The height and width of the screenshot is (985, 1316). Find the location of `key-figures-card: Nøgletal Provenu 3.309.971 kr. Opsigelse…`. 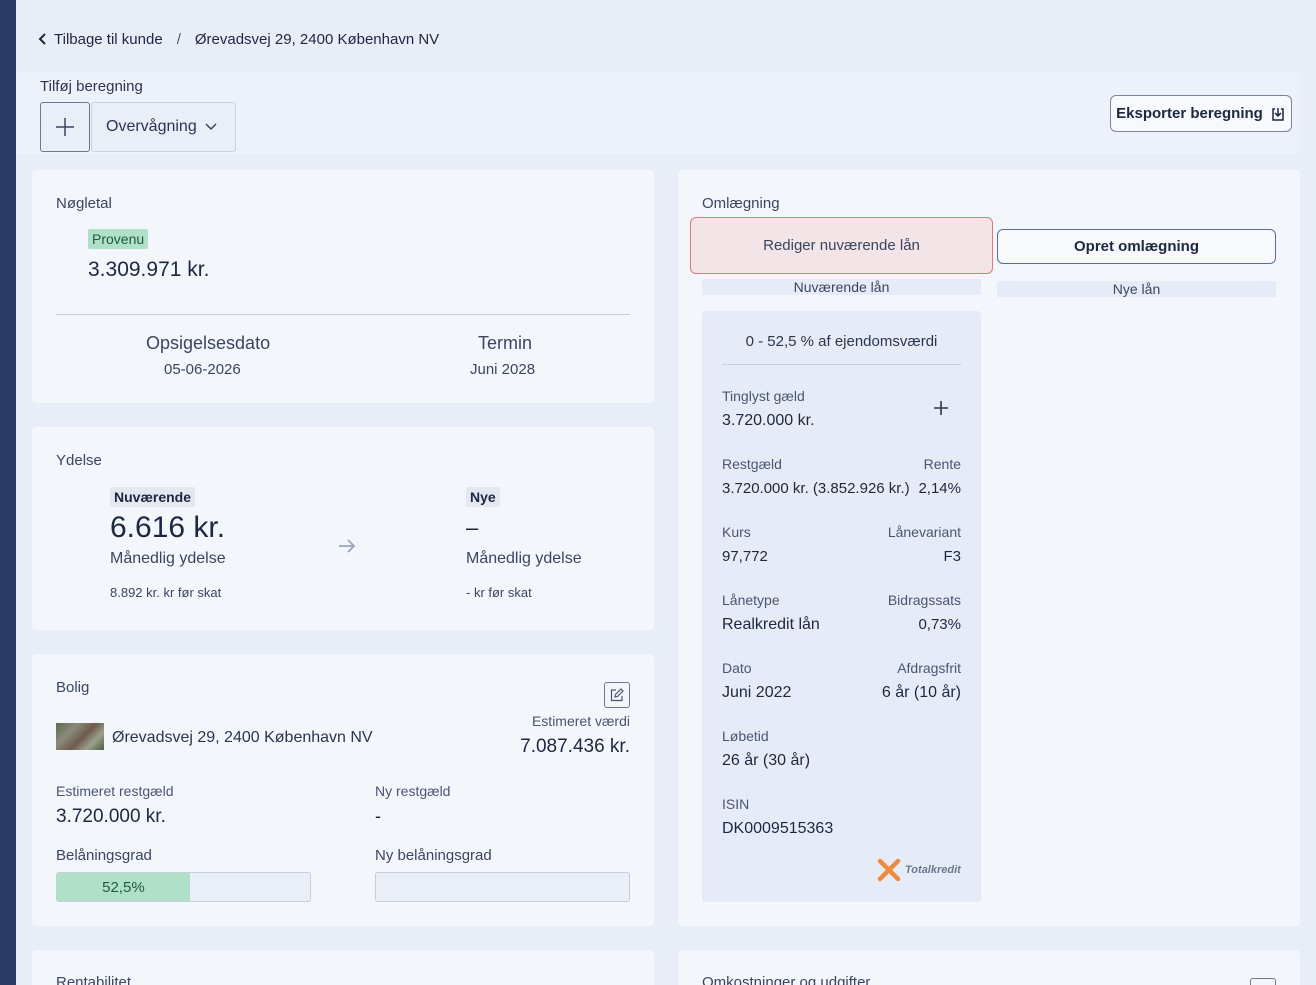

key-figures-card: Nøgletal Provenu 3.309.971 kr. Opsigelse… is located at coordinates (343, 286).